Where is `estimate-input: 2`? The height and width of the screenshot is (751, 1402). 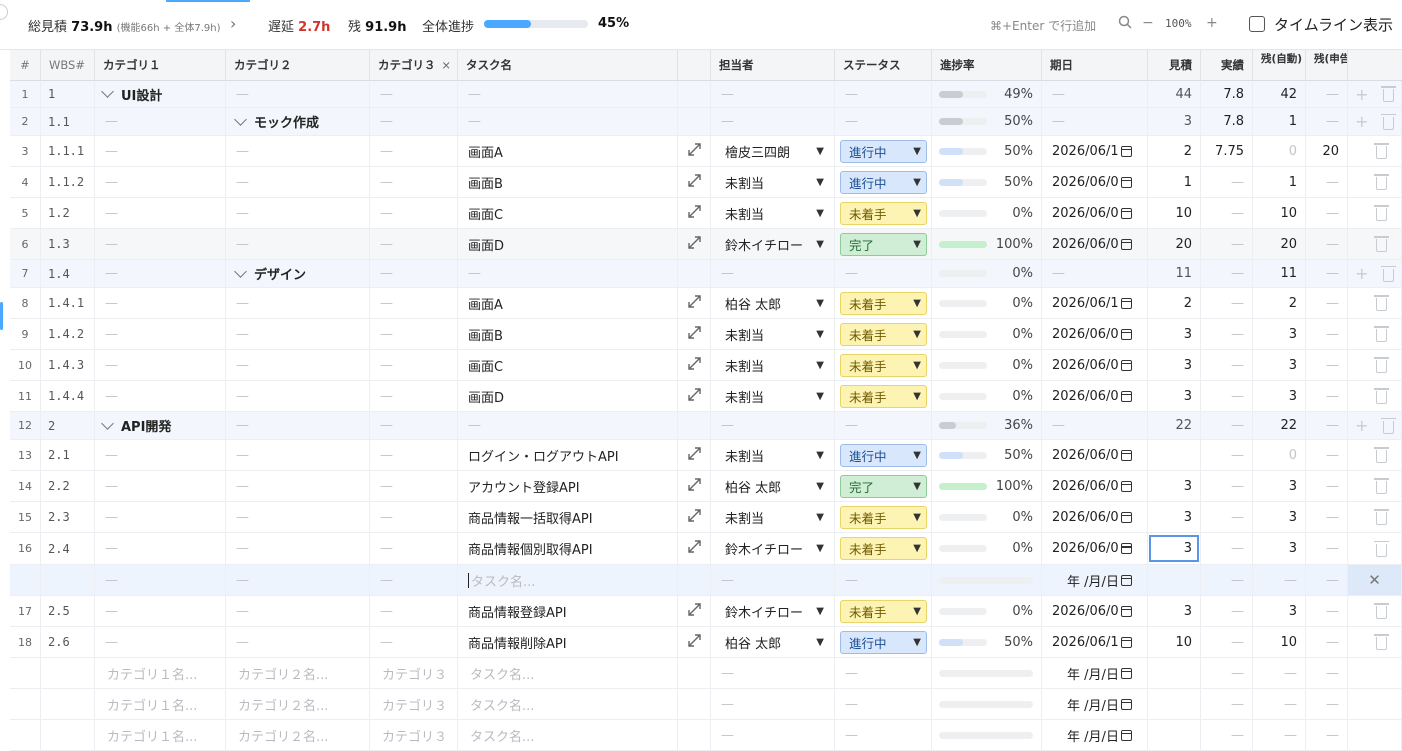
estimate-input: 2 is located at coordinates (1174, 303).